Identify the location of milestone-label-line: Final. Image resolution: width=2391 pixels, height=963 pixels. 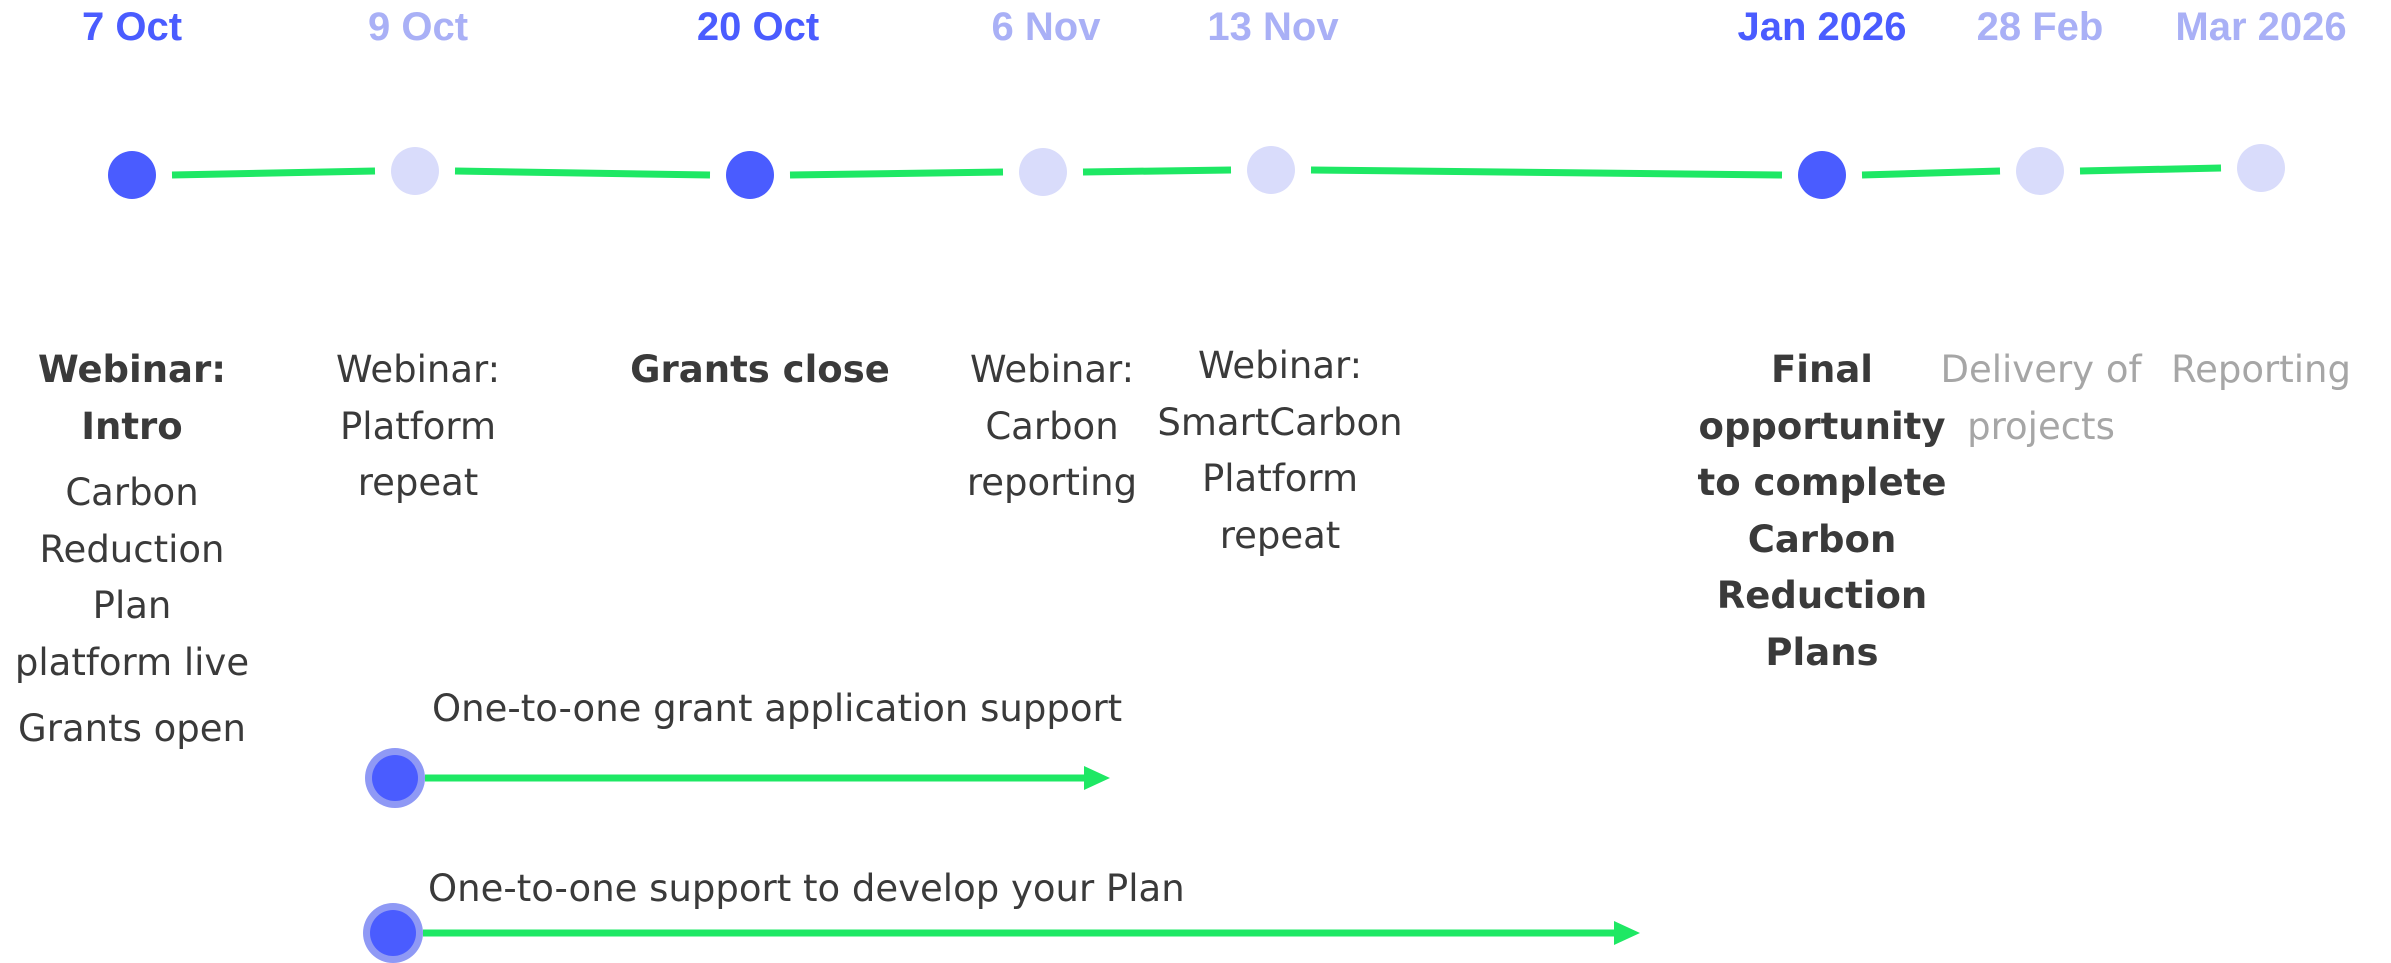
(1822, 369).